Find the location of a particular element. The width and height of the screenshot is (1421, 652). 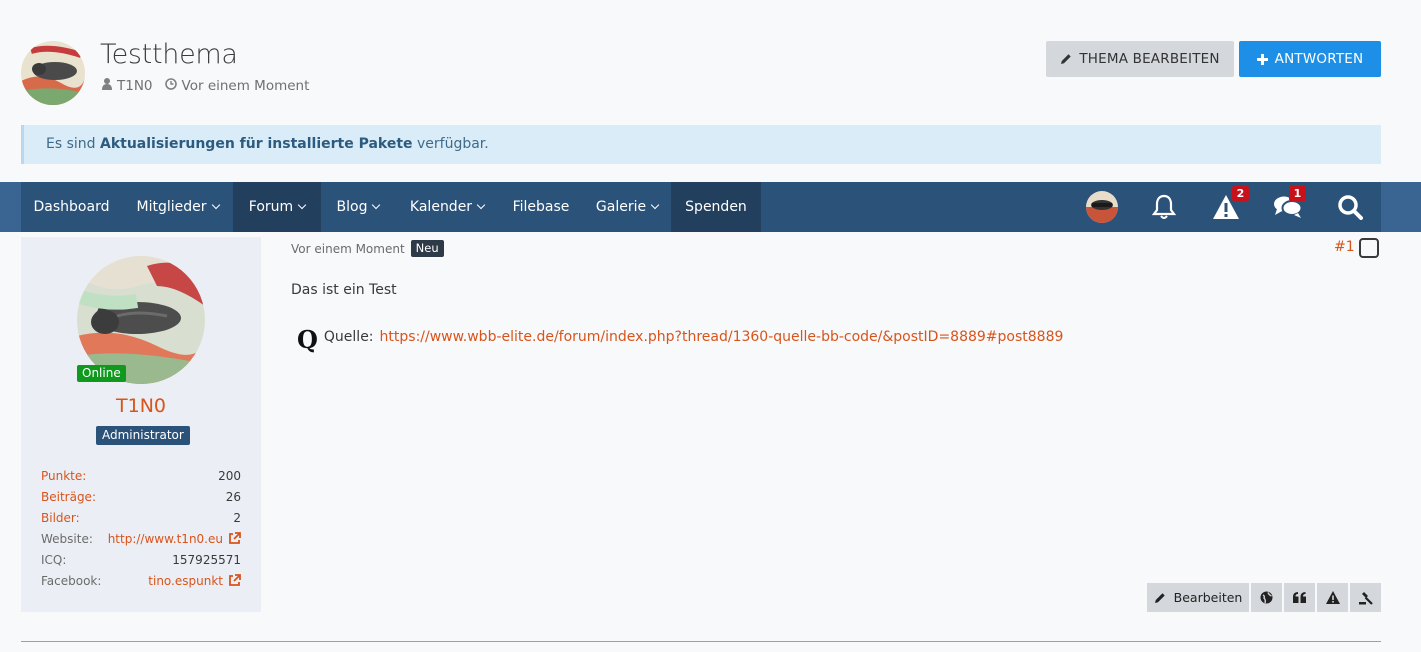

website-link: http://www.t1n0.eu is located at coordinates (174, 539).